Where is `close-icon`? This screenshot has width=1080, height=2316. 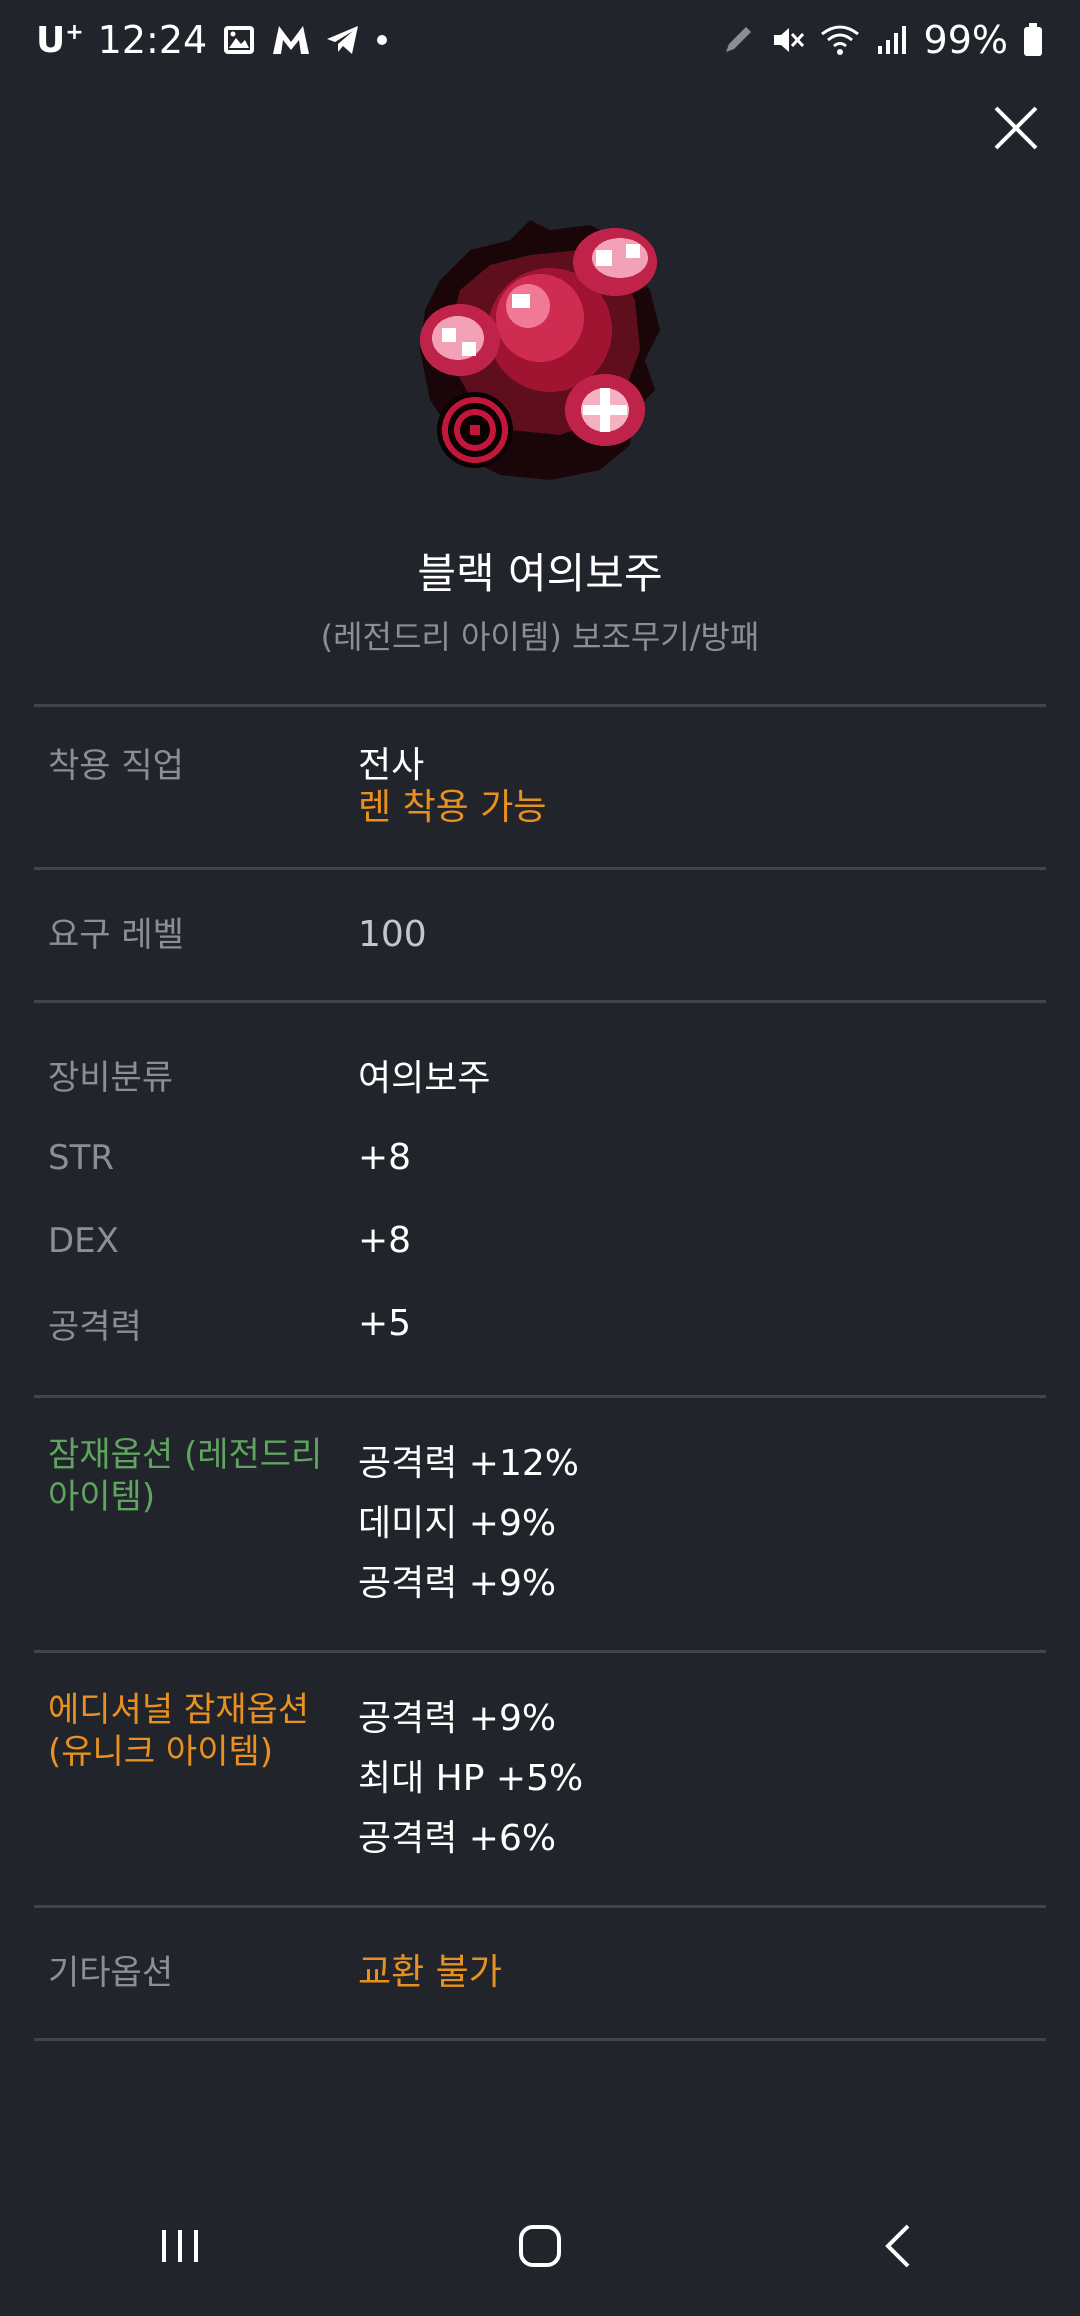
close-icon is located at coordinates (1016, 128).